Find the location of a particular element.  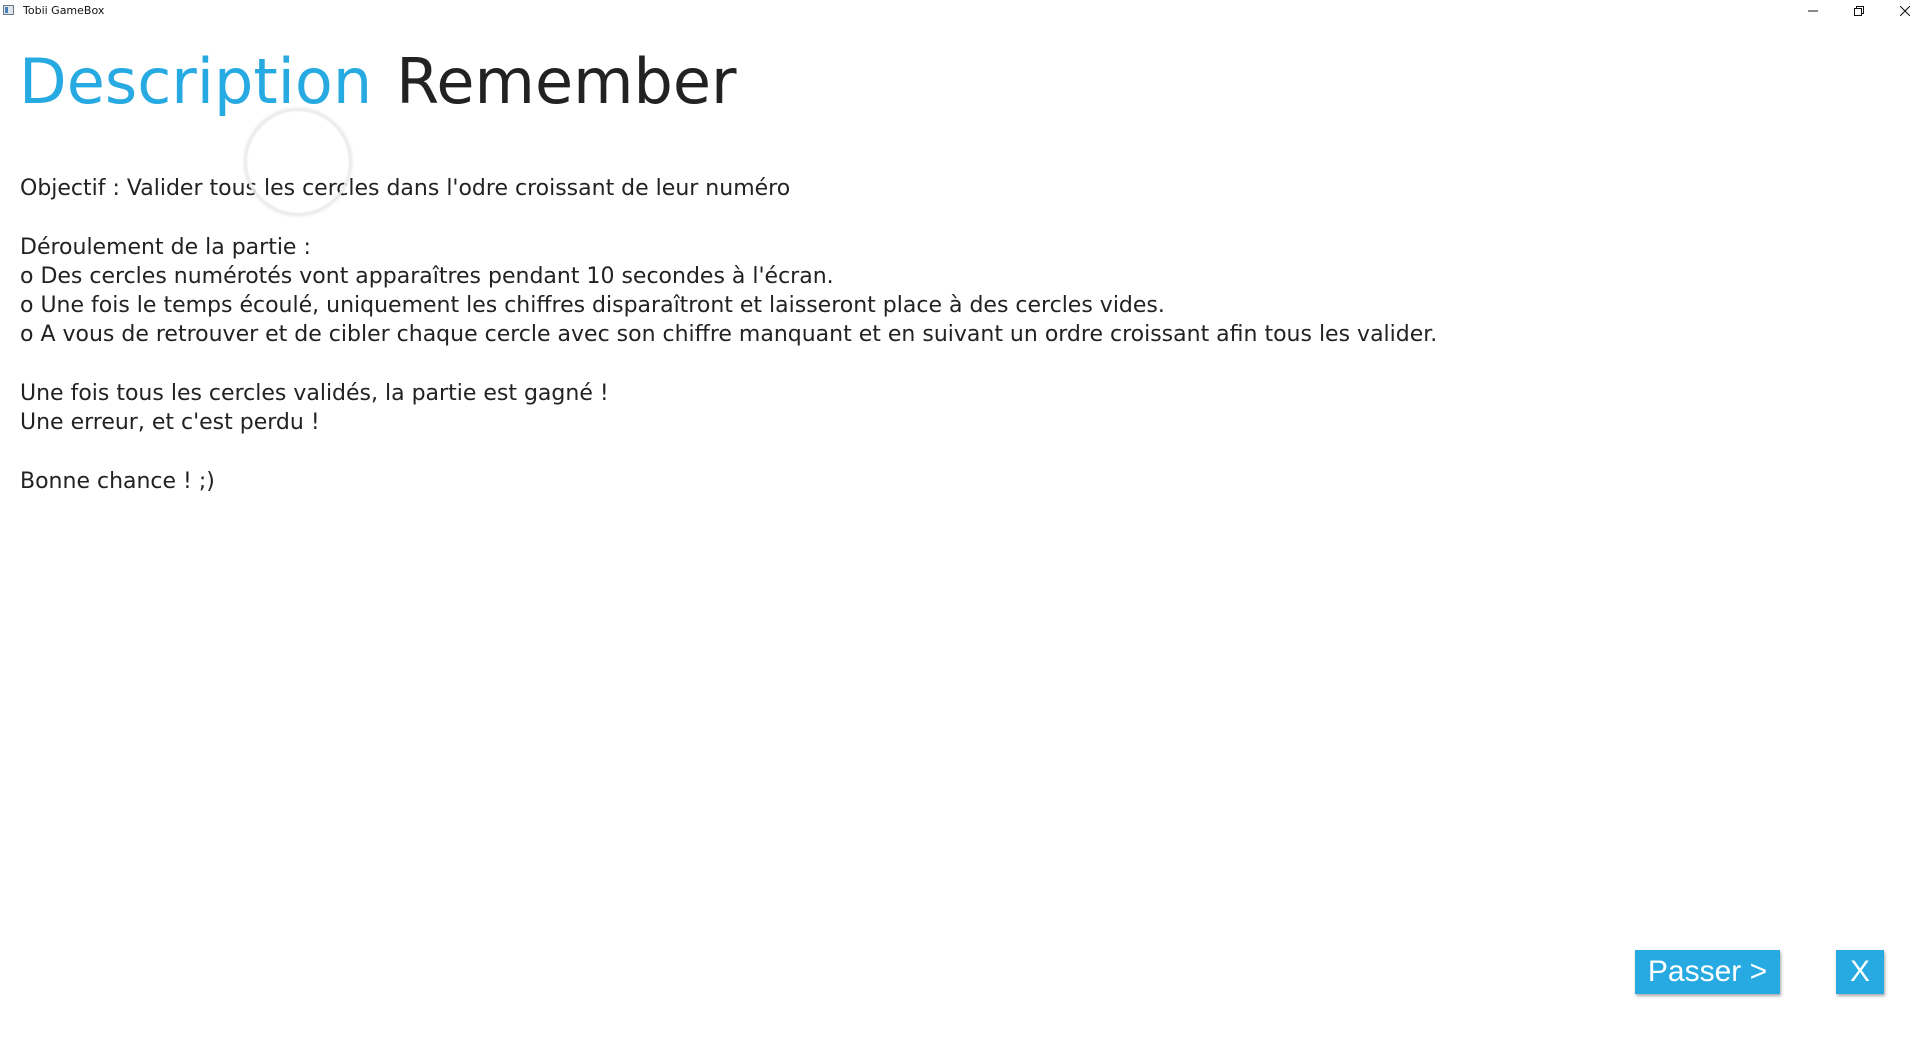

window-title: Tobii GameBox is located at coordinates (64, 10).